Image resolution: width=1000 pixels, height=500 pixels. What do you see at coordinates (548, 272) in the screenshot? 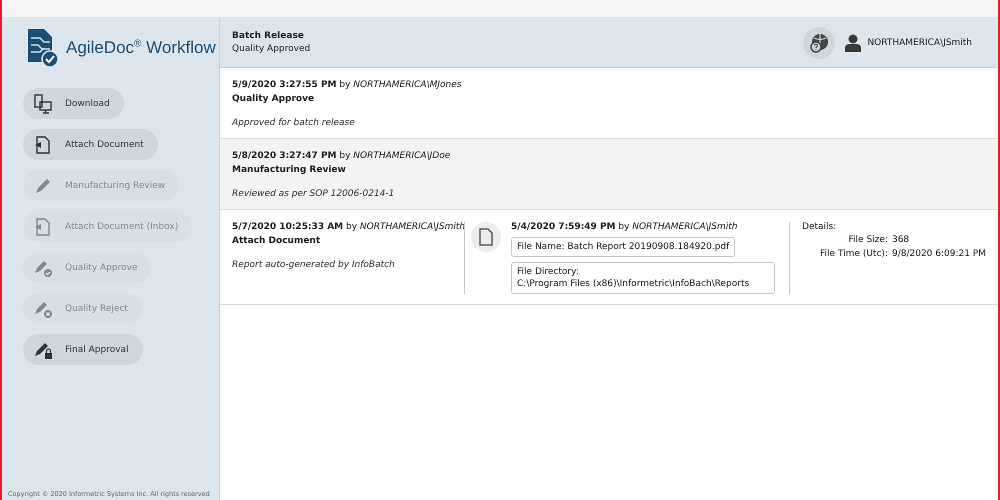
I see `file-directory-label: File Directory:` at bounding box center [548, 272].